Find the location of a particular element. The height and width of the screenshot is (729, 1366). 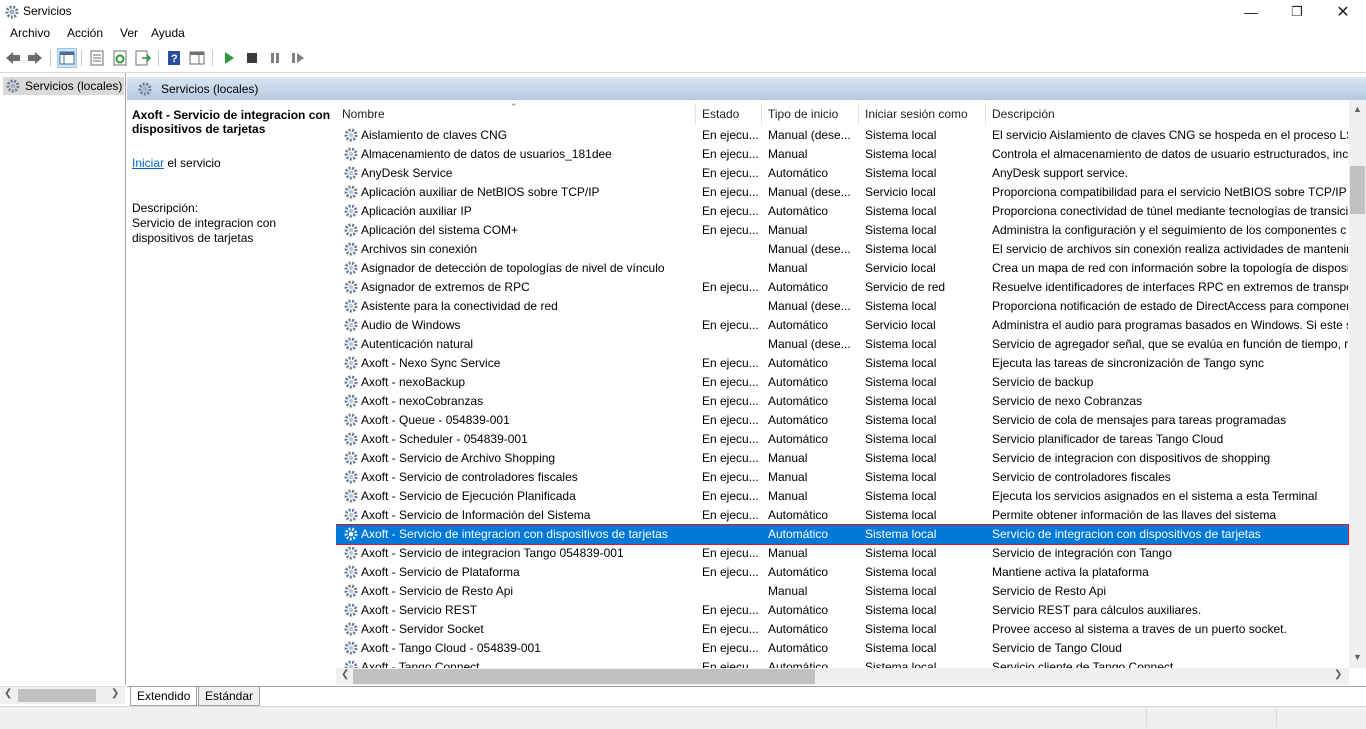

close-icon: ✕ is located at coordinates (1343, 12).